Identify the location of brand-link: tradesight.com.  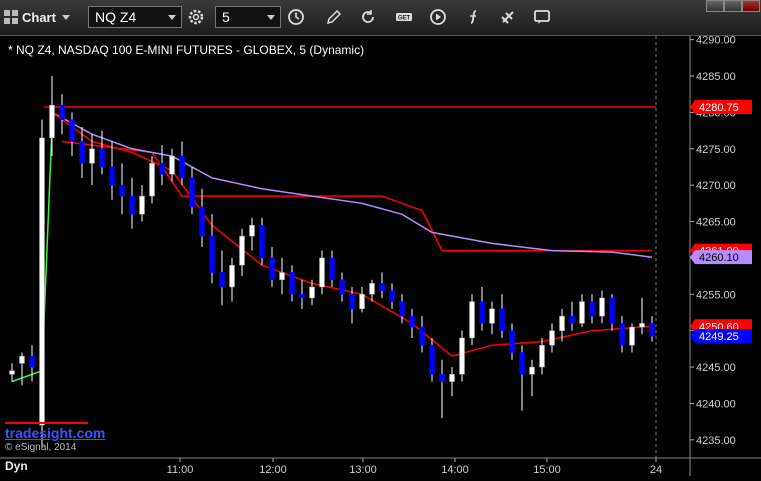
(55, 433).